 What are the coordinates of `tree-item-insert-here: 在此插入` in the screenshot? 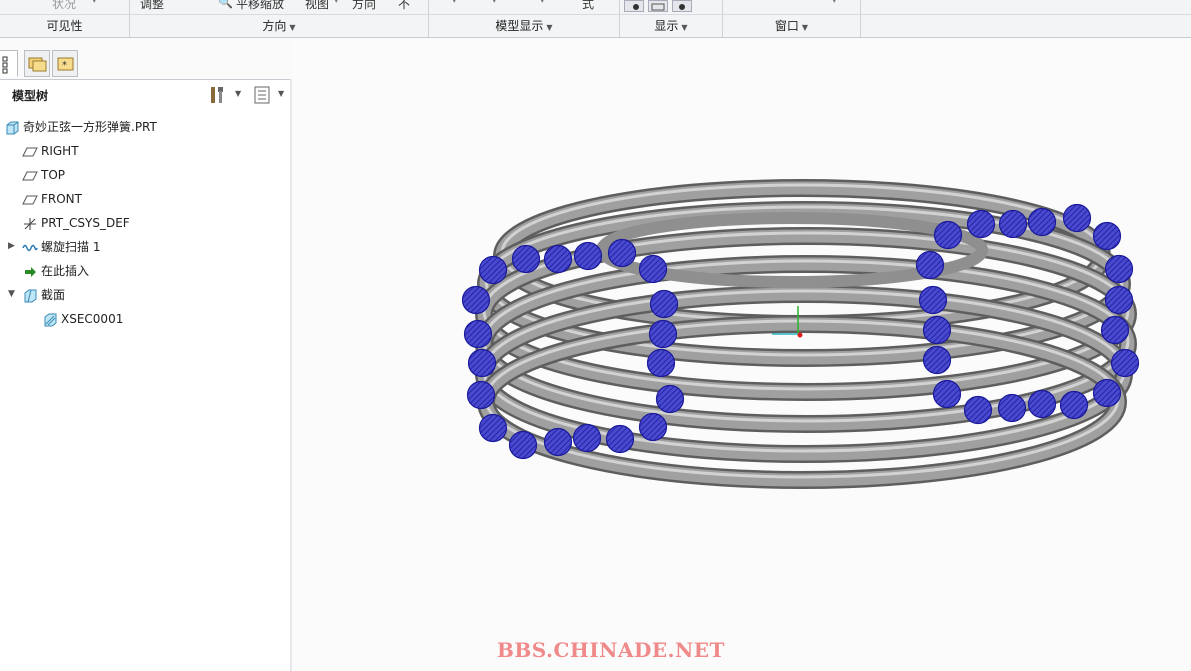 It's located at (55, 271).